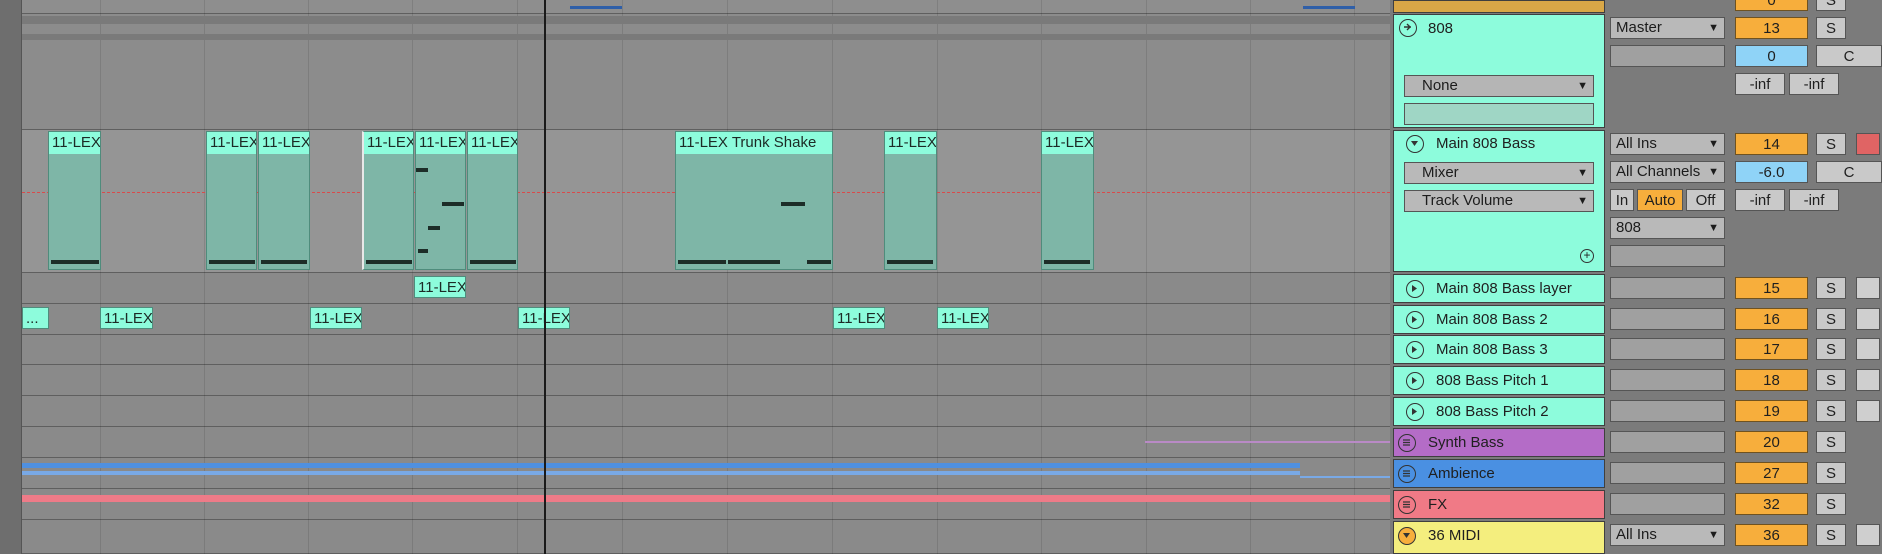 Image resolution: width=1882 pixels, height=554 pixels. I want to click on track-synth-bass: Synth Bass, so click(1499, 442).